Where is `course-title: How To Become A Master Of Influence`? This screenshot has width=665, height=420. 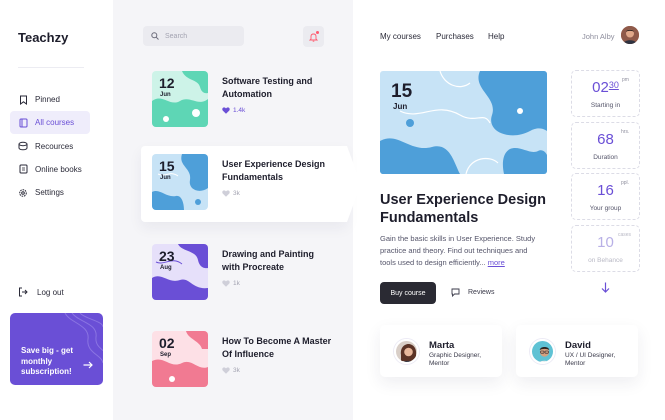 course-title: How To Become A Master Of Influence is located at coordinates (277, 347).